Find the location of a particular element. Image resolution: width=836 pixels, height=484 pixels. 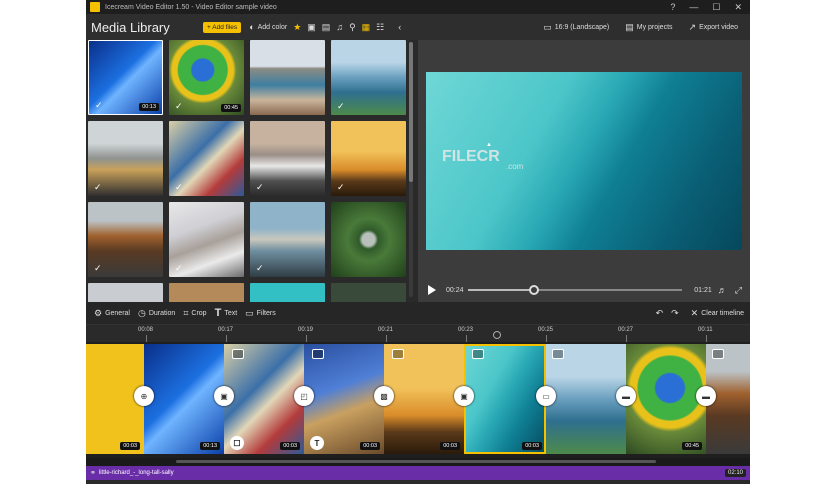

add-color-button: ◐ Add color is located at coordinates (268, 27).